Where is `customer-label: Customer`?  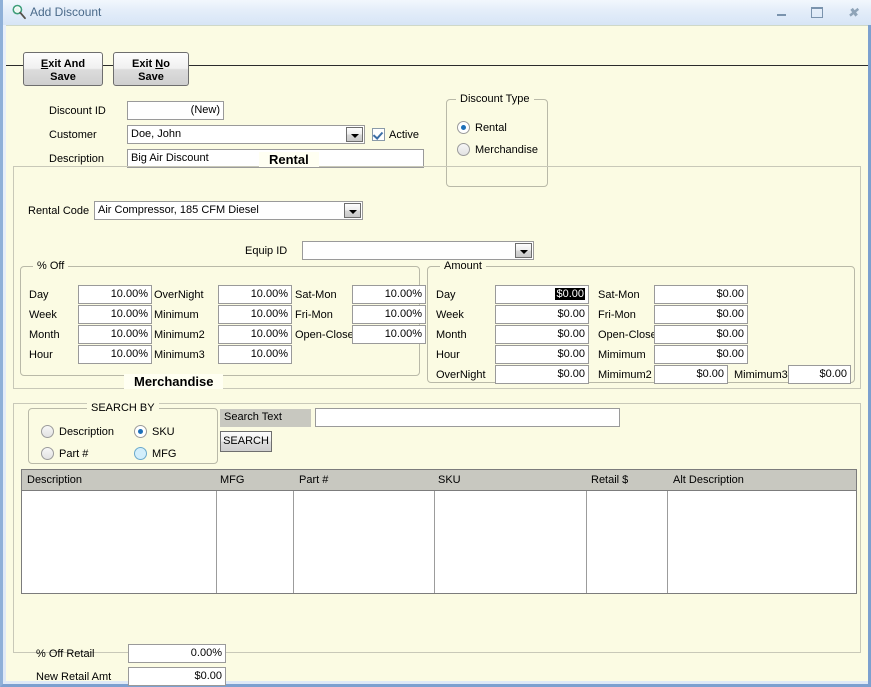 customer-label: Customer is located at coordinates (73, 135).